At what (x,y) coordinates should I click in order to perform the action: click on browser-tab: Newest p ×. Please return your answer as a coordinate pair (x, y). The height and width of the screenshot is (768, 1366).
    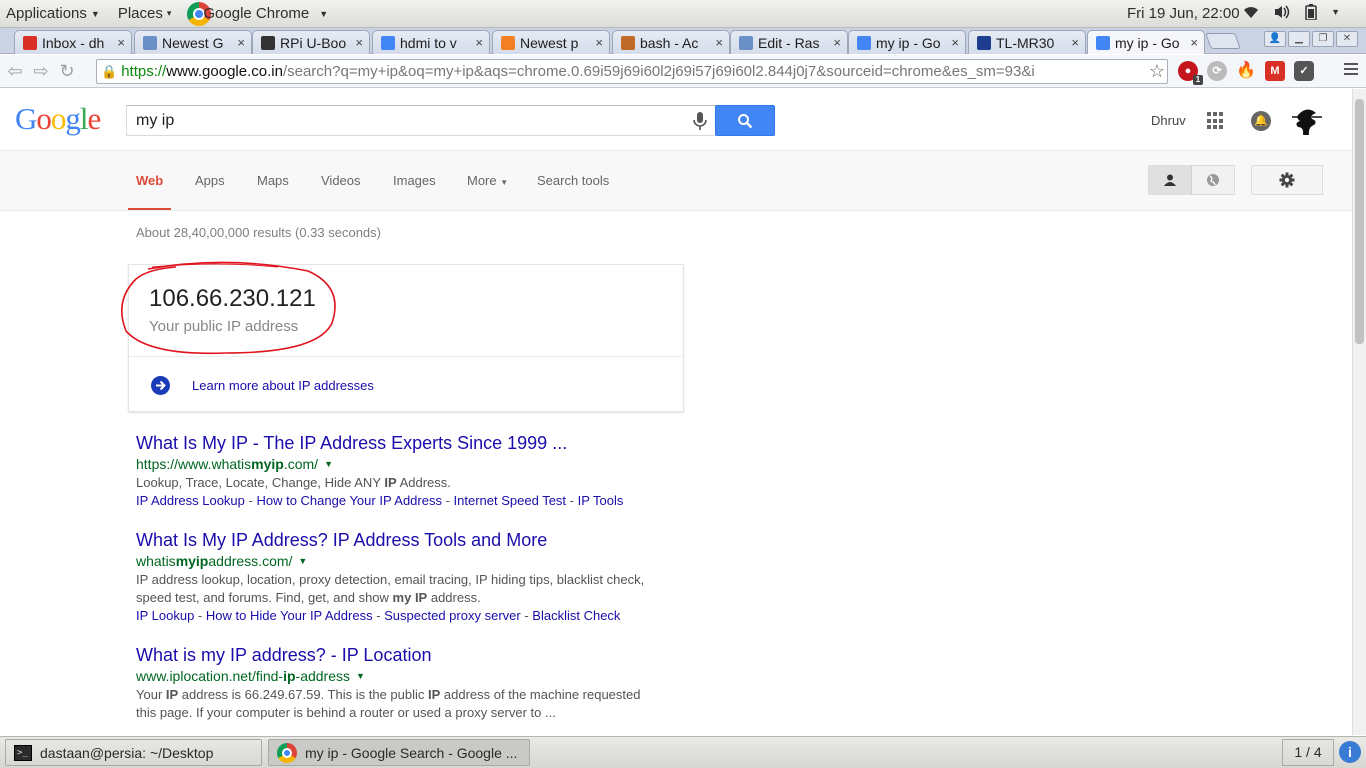
    Looking at the image, I should click on (551, 42).